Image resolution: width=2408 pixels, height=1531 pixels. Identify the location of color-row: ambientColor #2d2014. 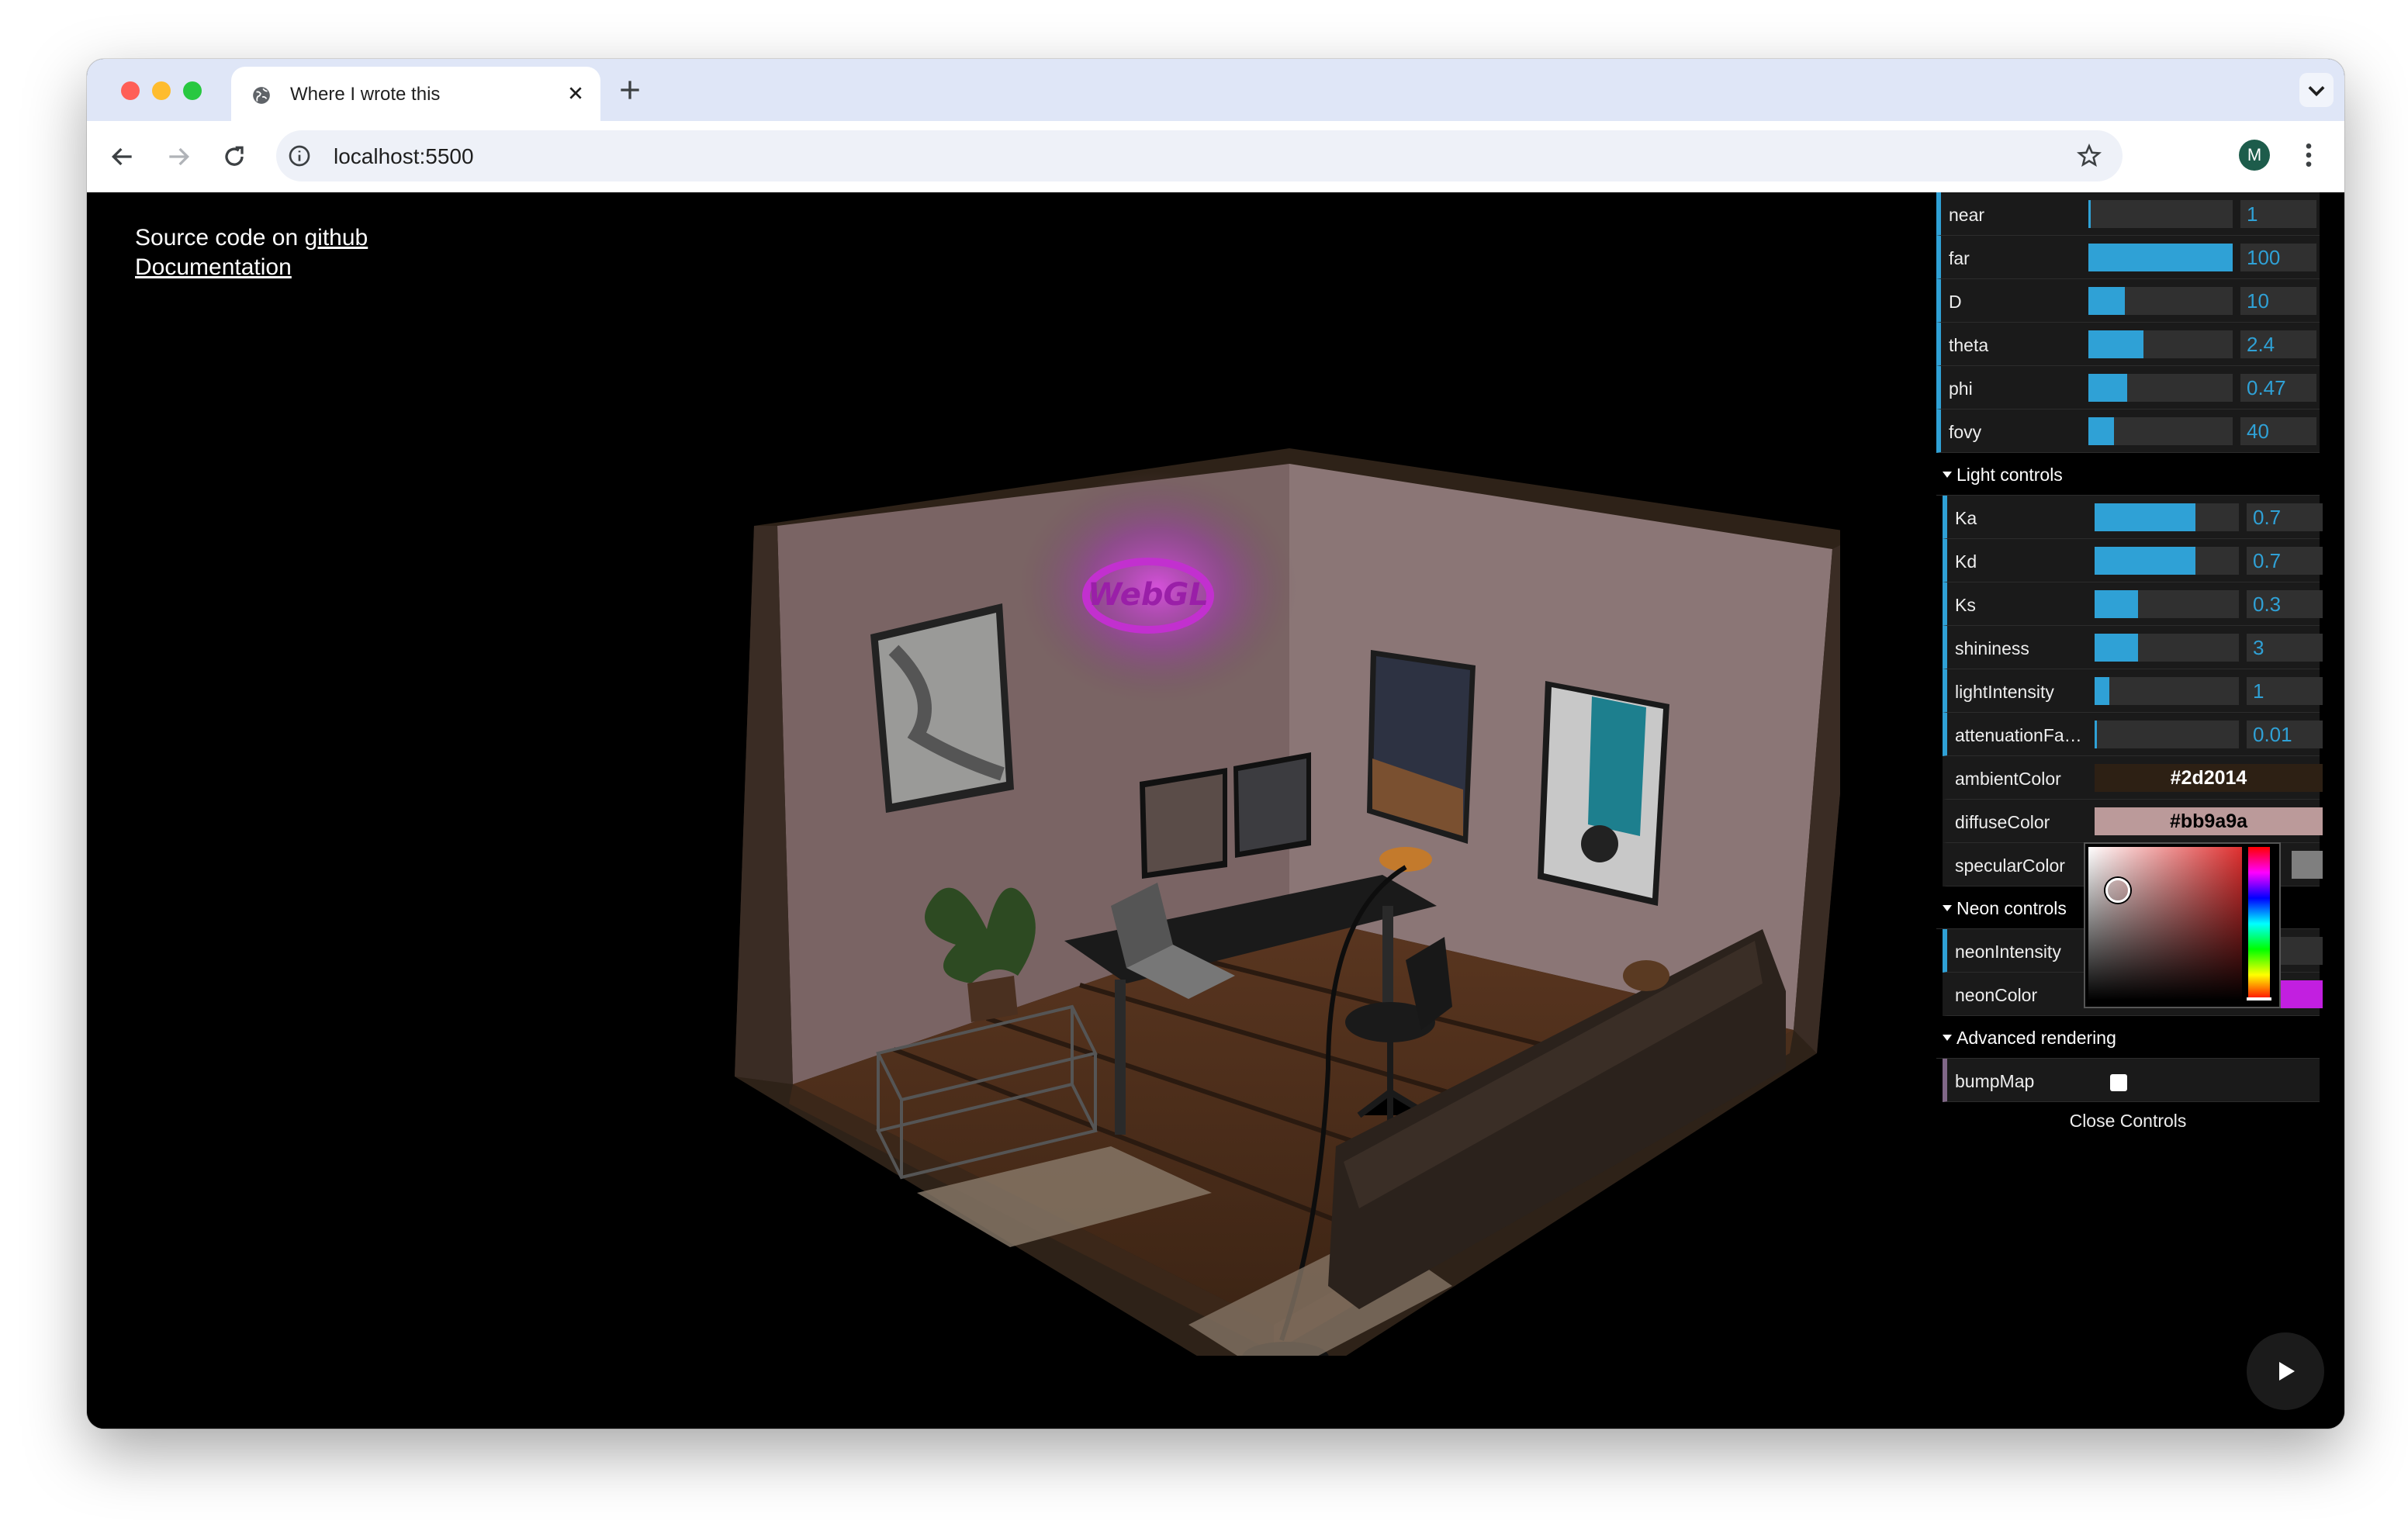
(2133, 778).